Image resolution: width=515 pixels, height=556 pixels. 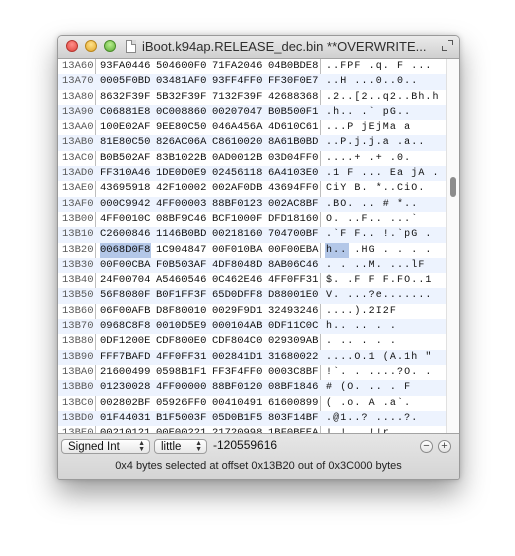 I want to click on hex-byte-group: 56F8080F, so click(x=125, y=295).